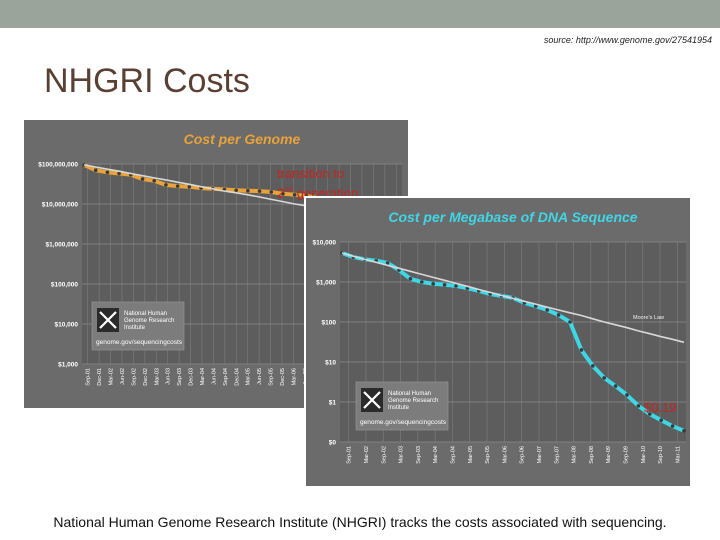  I want to click on x-tick-label: Sep-07, so click(557, 455).